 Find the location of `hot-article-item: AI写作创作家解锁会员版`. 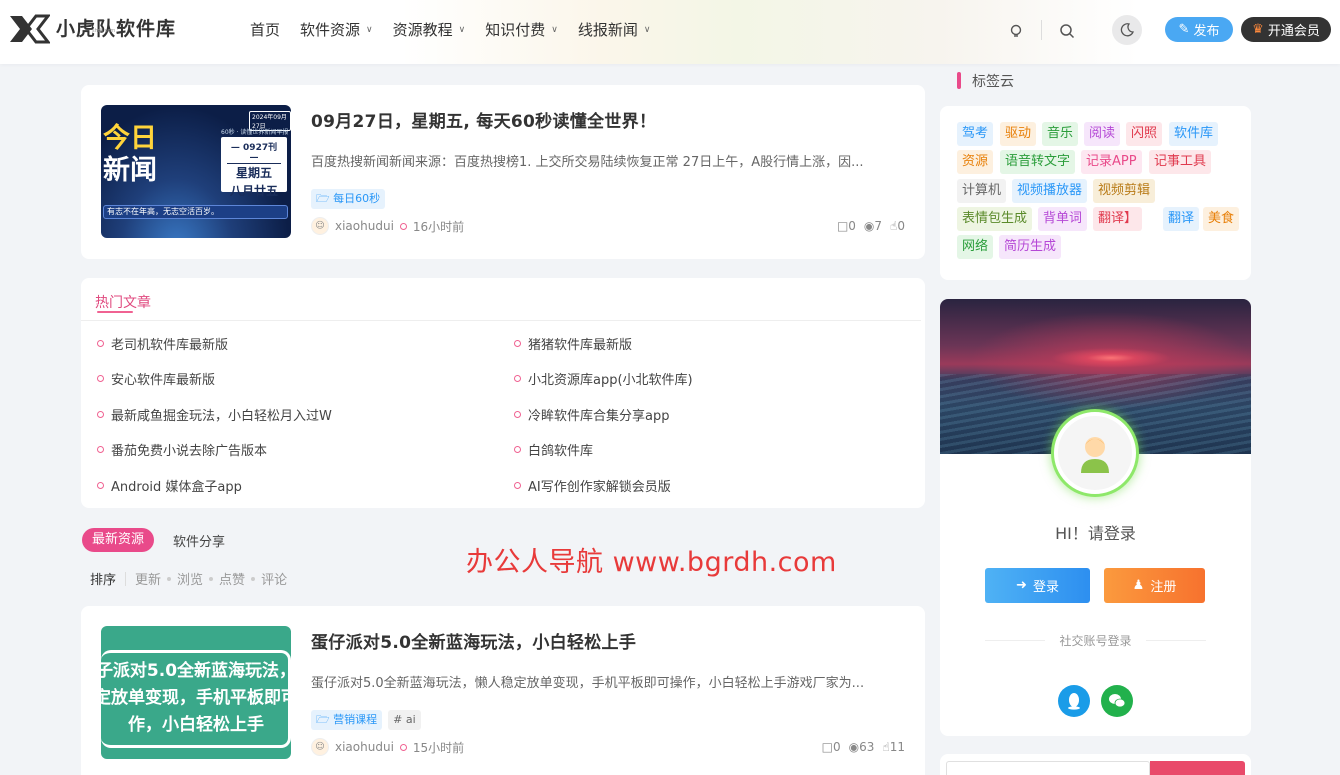

hot-article-item: AI写作创作家解锁会员版 is located at coordinates (592, 485).